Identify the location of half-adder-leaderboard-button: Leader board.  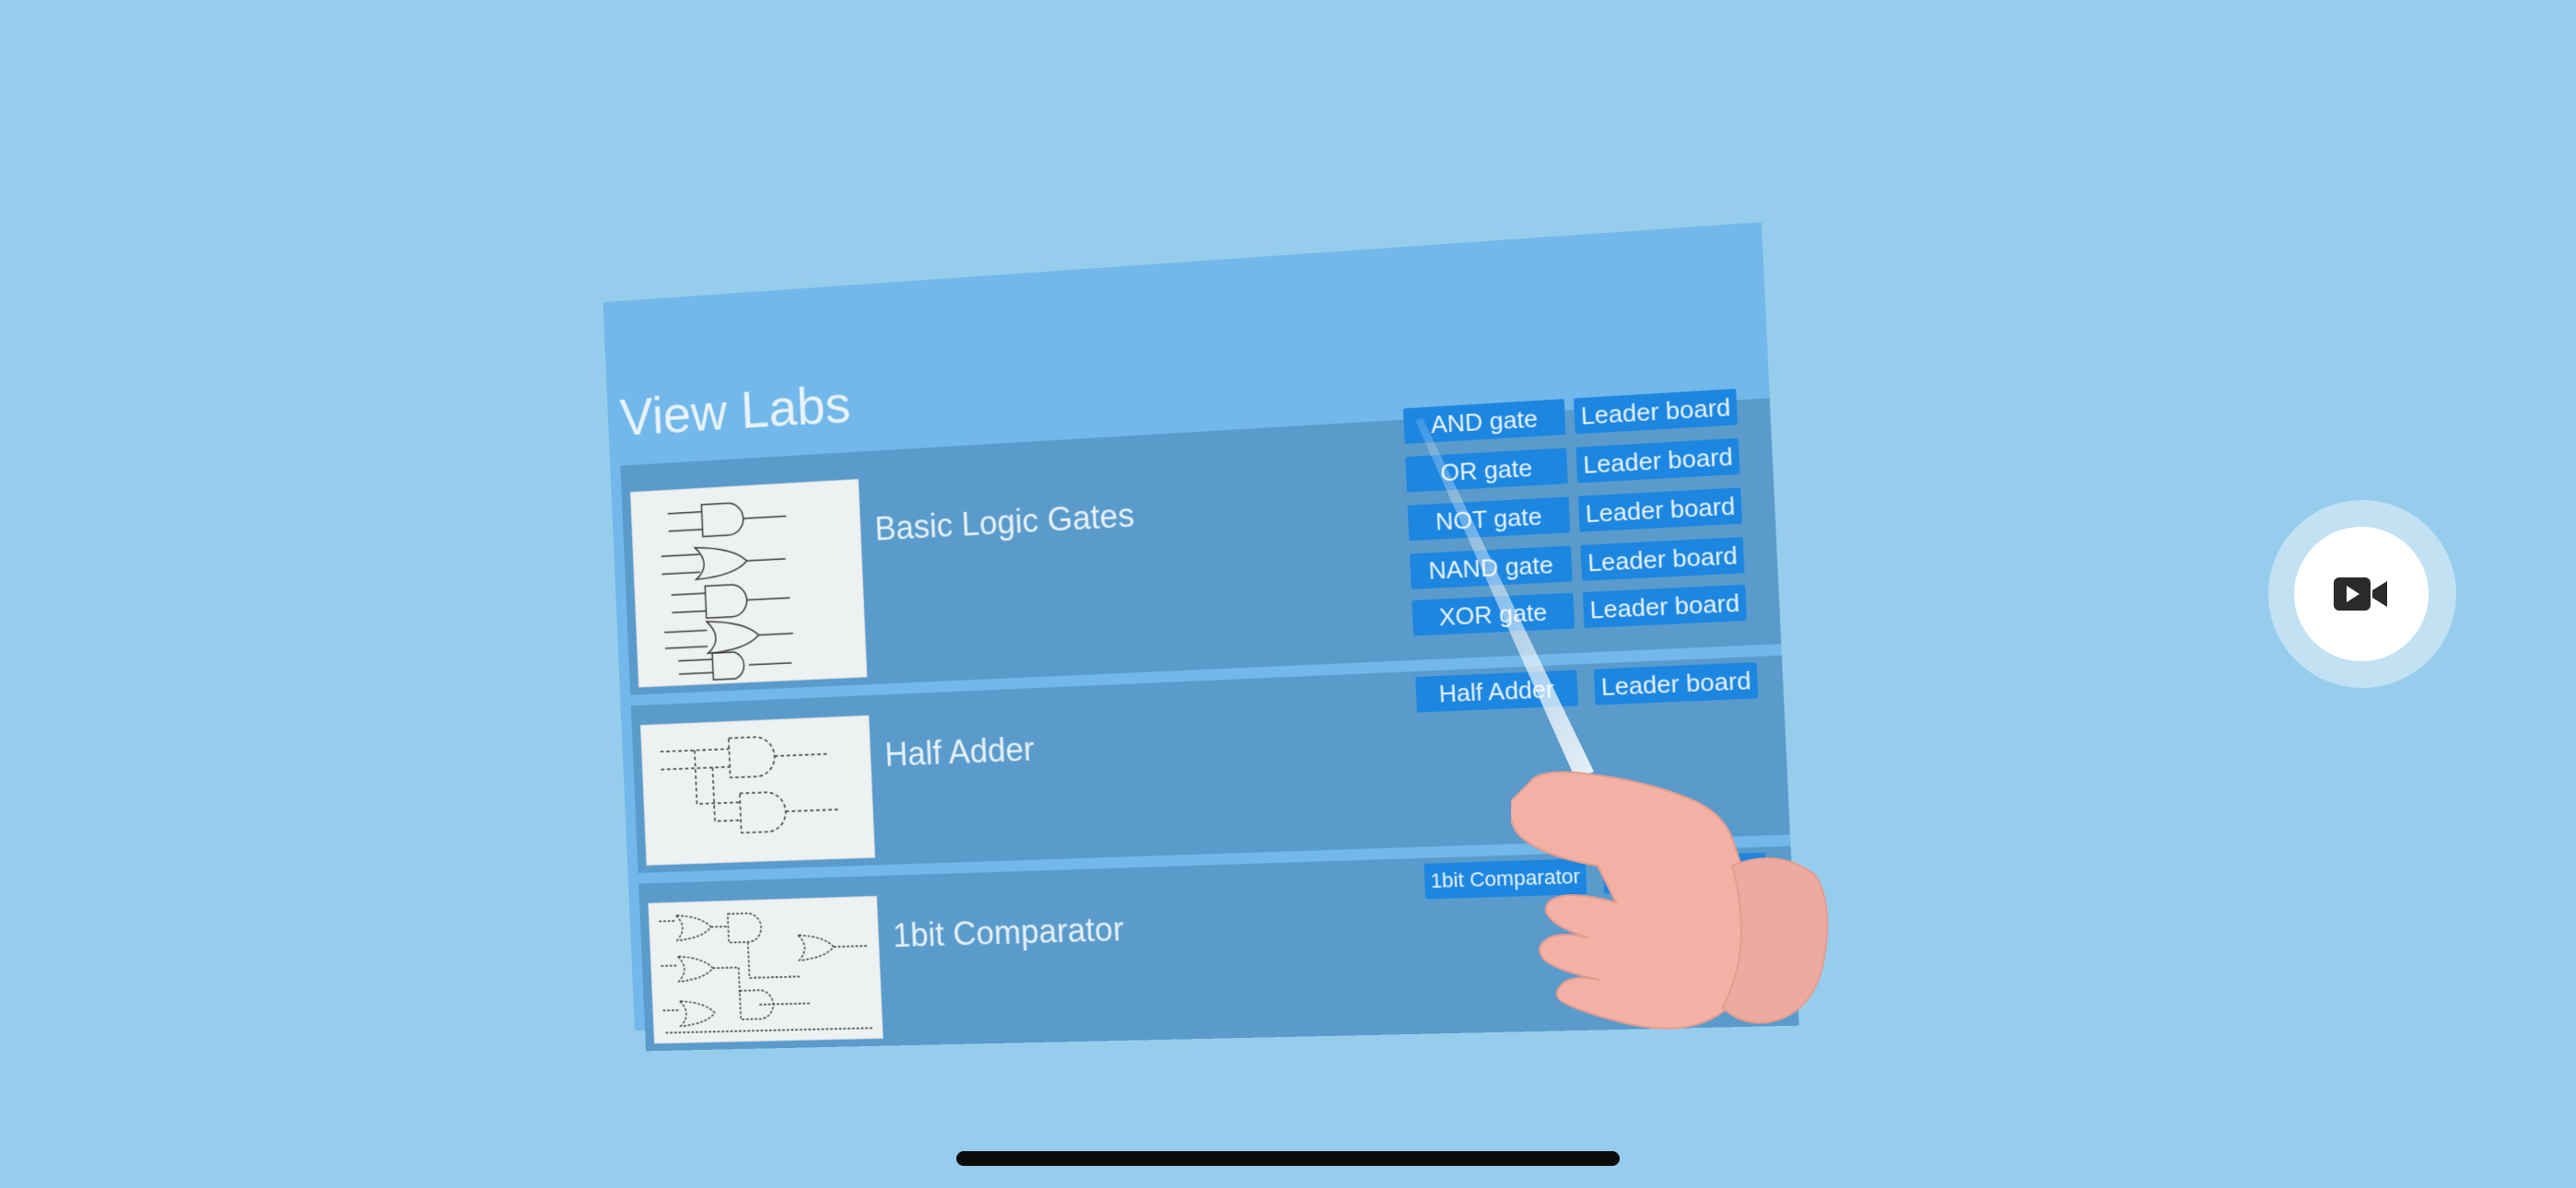
(1676, 683).